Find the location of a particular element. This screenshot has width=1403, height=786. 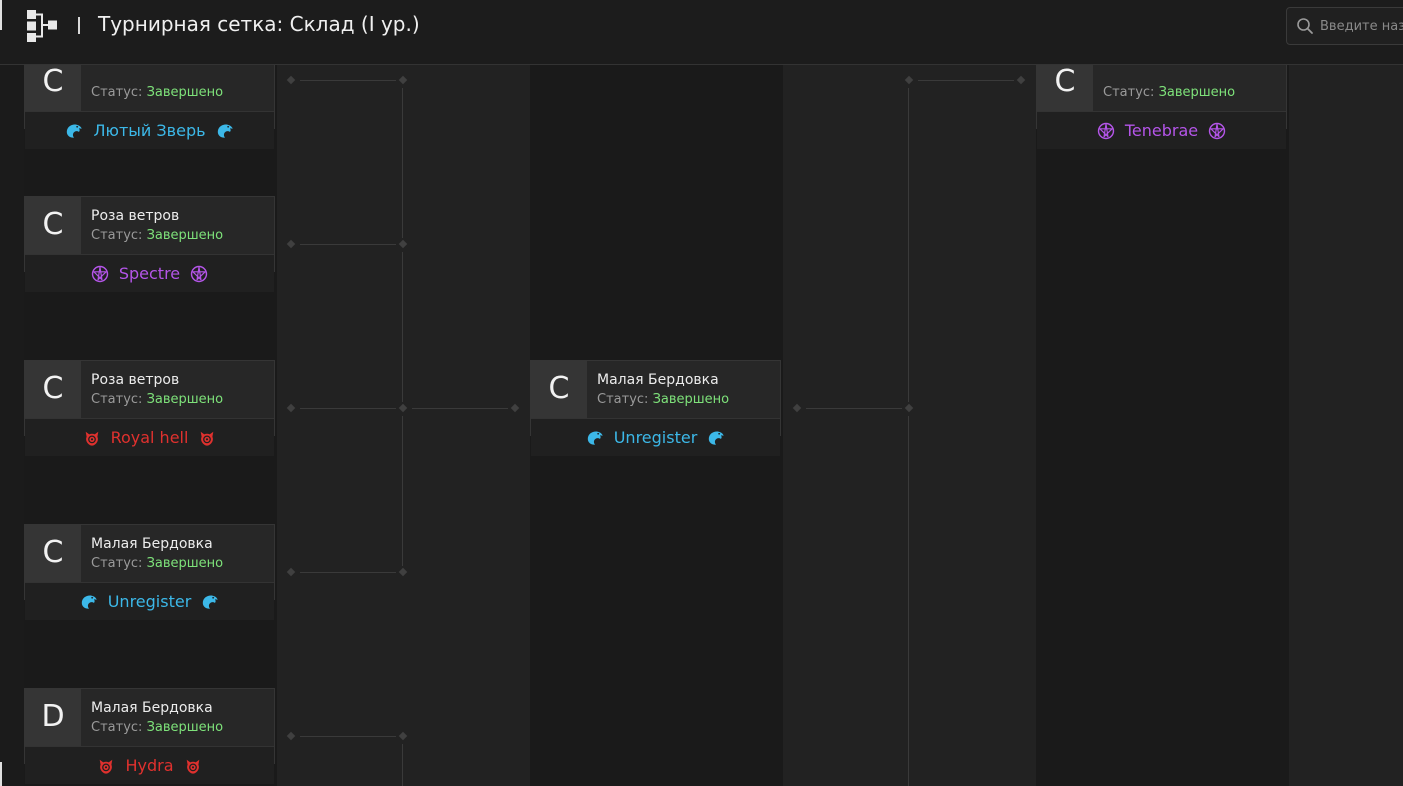

grade-badge: D is located at coordinates (53, 717).